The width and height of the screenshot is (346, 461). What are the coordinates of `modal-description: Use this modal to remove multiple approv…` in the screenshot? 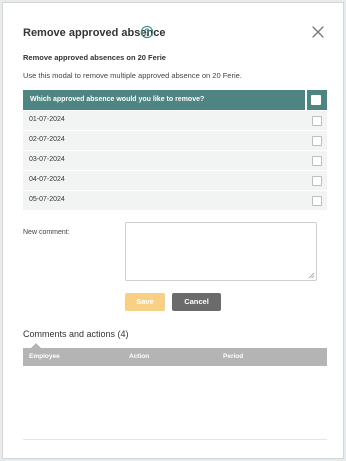 It's located at (132, 75).